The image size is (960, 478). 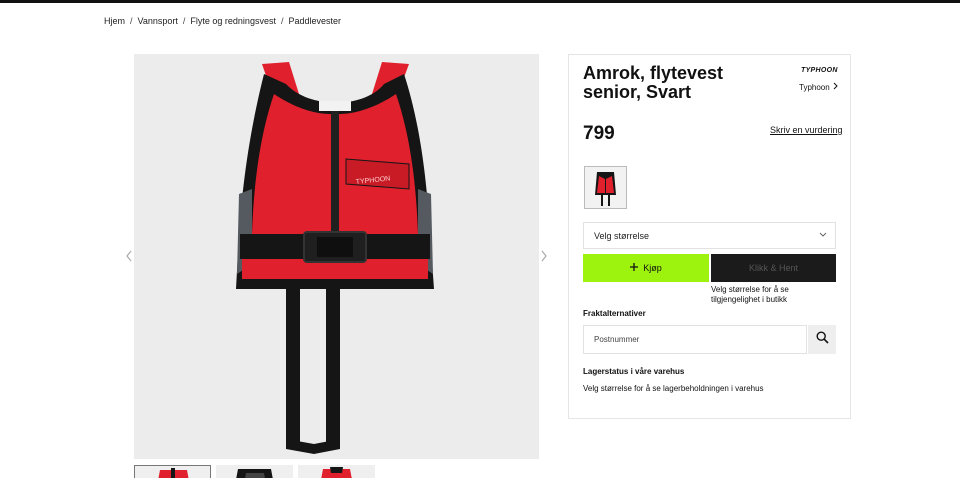 I want to click on price: 799, so click(x=599, y=133).